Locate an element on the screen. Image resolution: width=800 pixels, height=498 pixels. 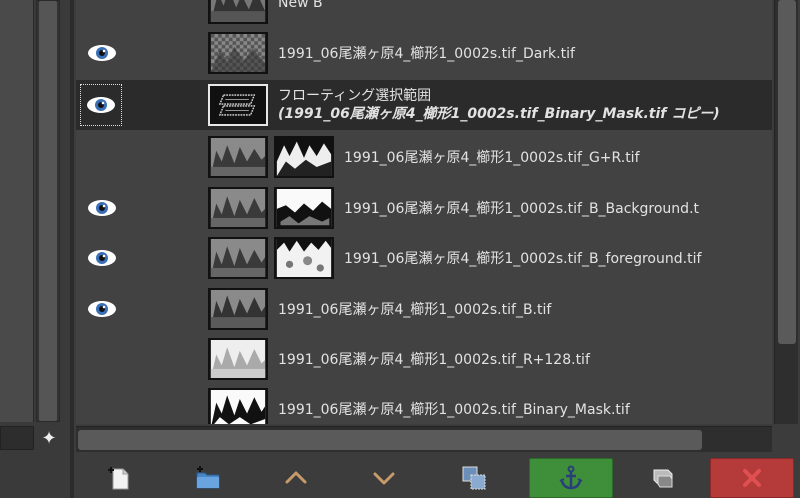
layers-toolbar is located at coordinates (438, 476).